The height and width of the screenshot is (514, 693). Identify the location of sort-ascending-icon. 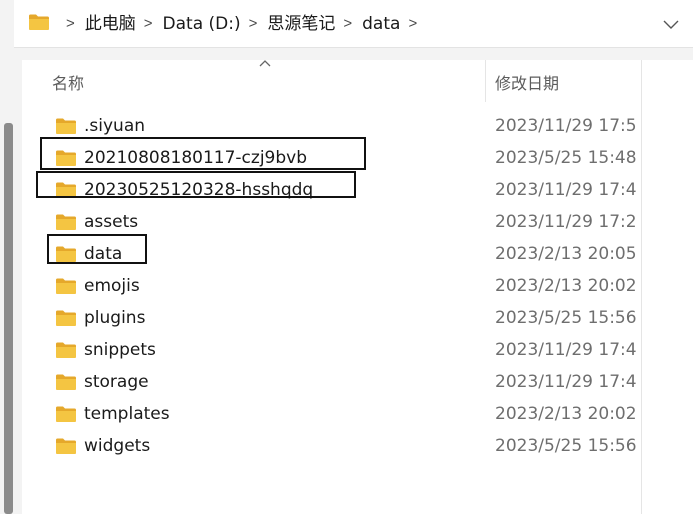
(265, 63).